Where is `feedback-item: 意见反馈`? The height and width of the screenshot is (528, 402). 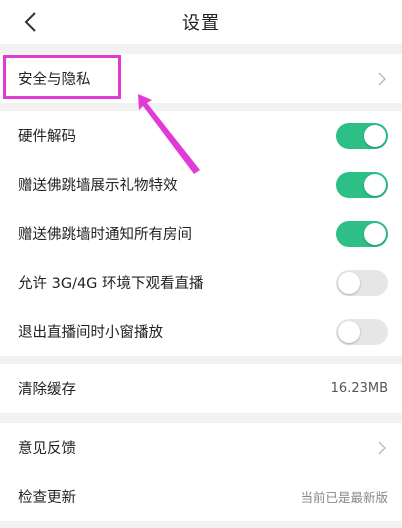
feedback-item: 意见反馈 is located at coordinates (201, 447).